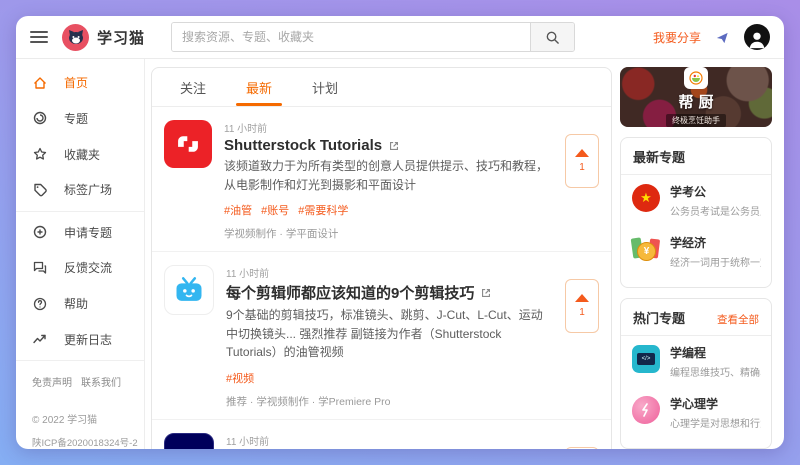  I want to click on banner-title: 帮厨, so click(698, 102).